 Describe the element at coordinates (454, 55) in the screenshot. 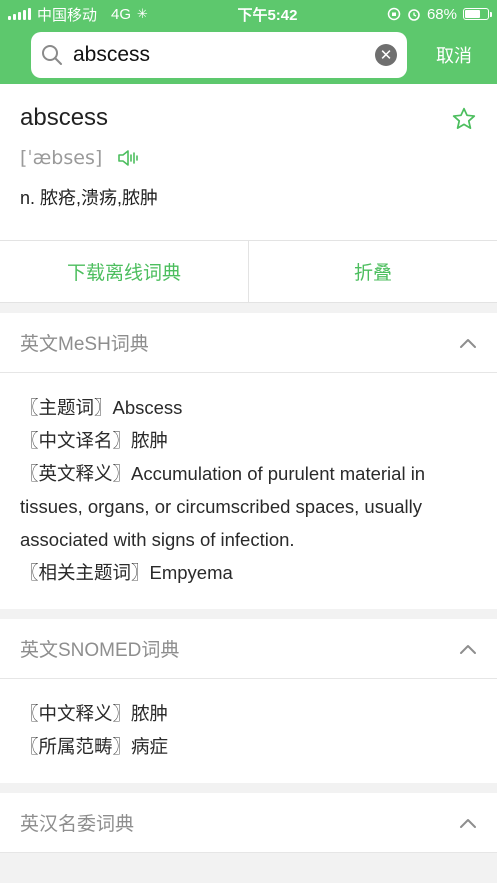

I see `cancel-button: 取消` at that location.